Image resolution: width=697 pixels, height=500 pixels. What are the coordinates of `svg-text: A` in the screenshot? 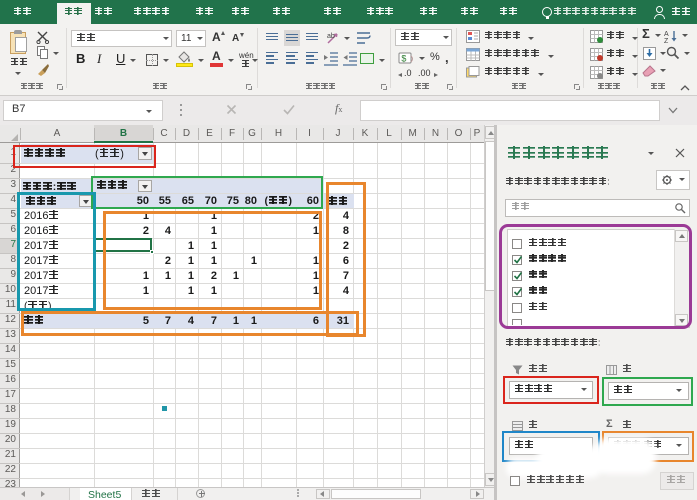 It's located at (666, 34).